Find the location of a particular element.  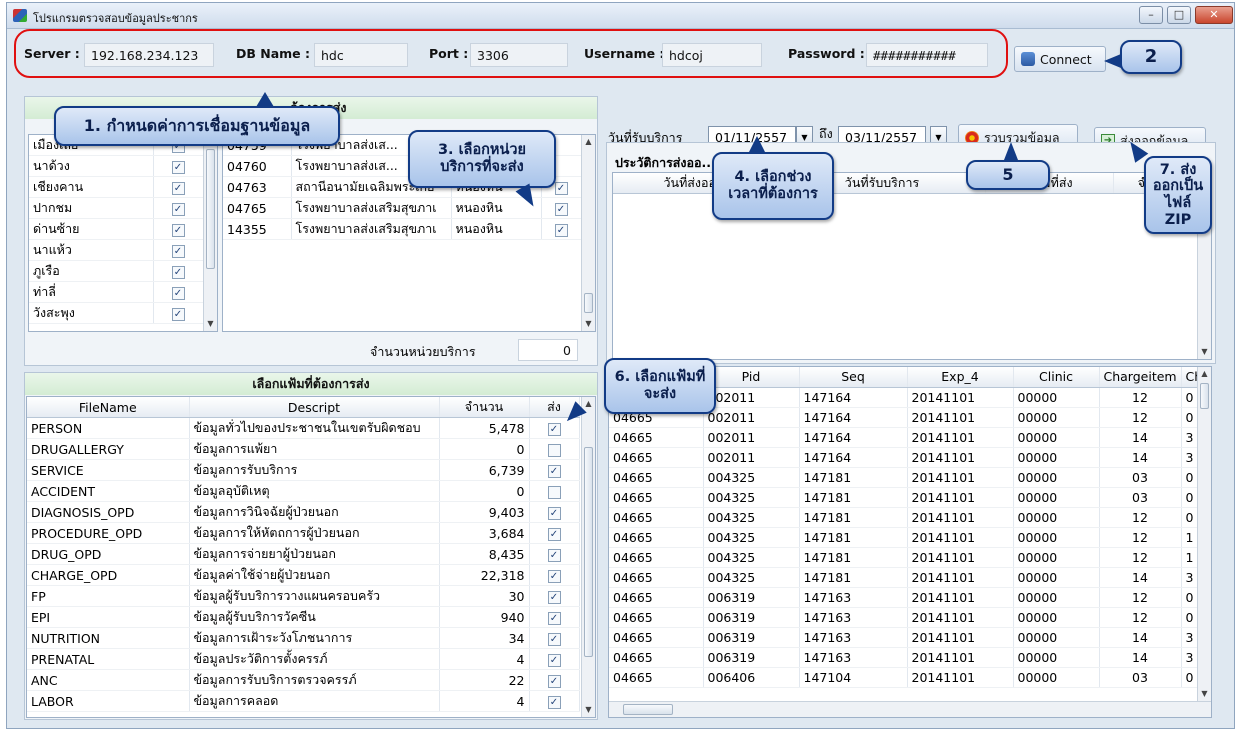

data-row: 04665 006406 147104 20141101 00000 03 0 is located at coordinates (903, 677).